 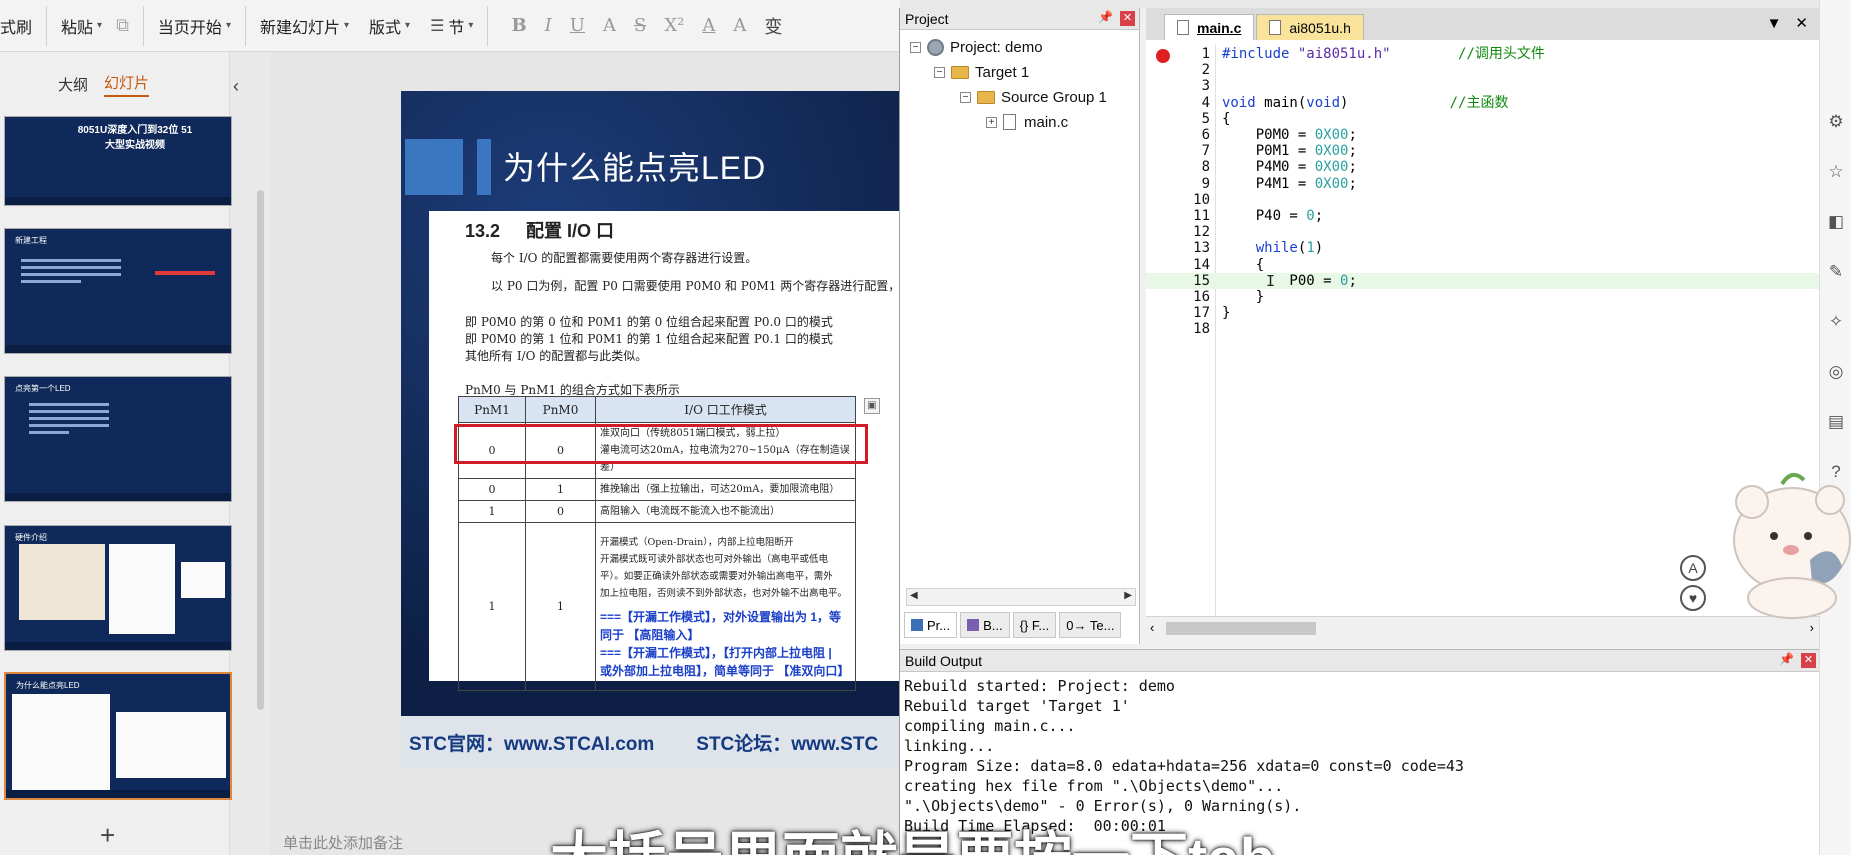 What do you see at coordinates (1483, 280) in the screenshot?
I see `code-line: 15 P00 = 0; I` at bounding box center [1483, 280].